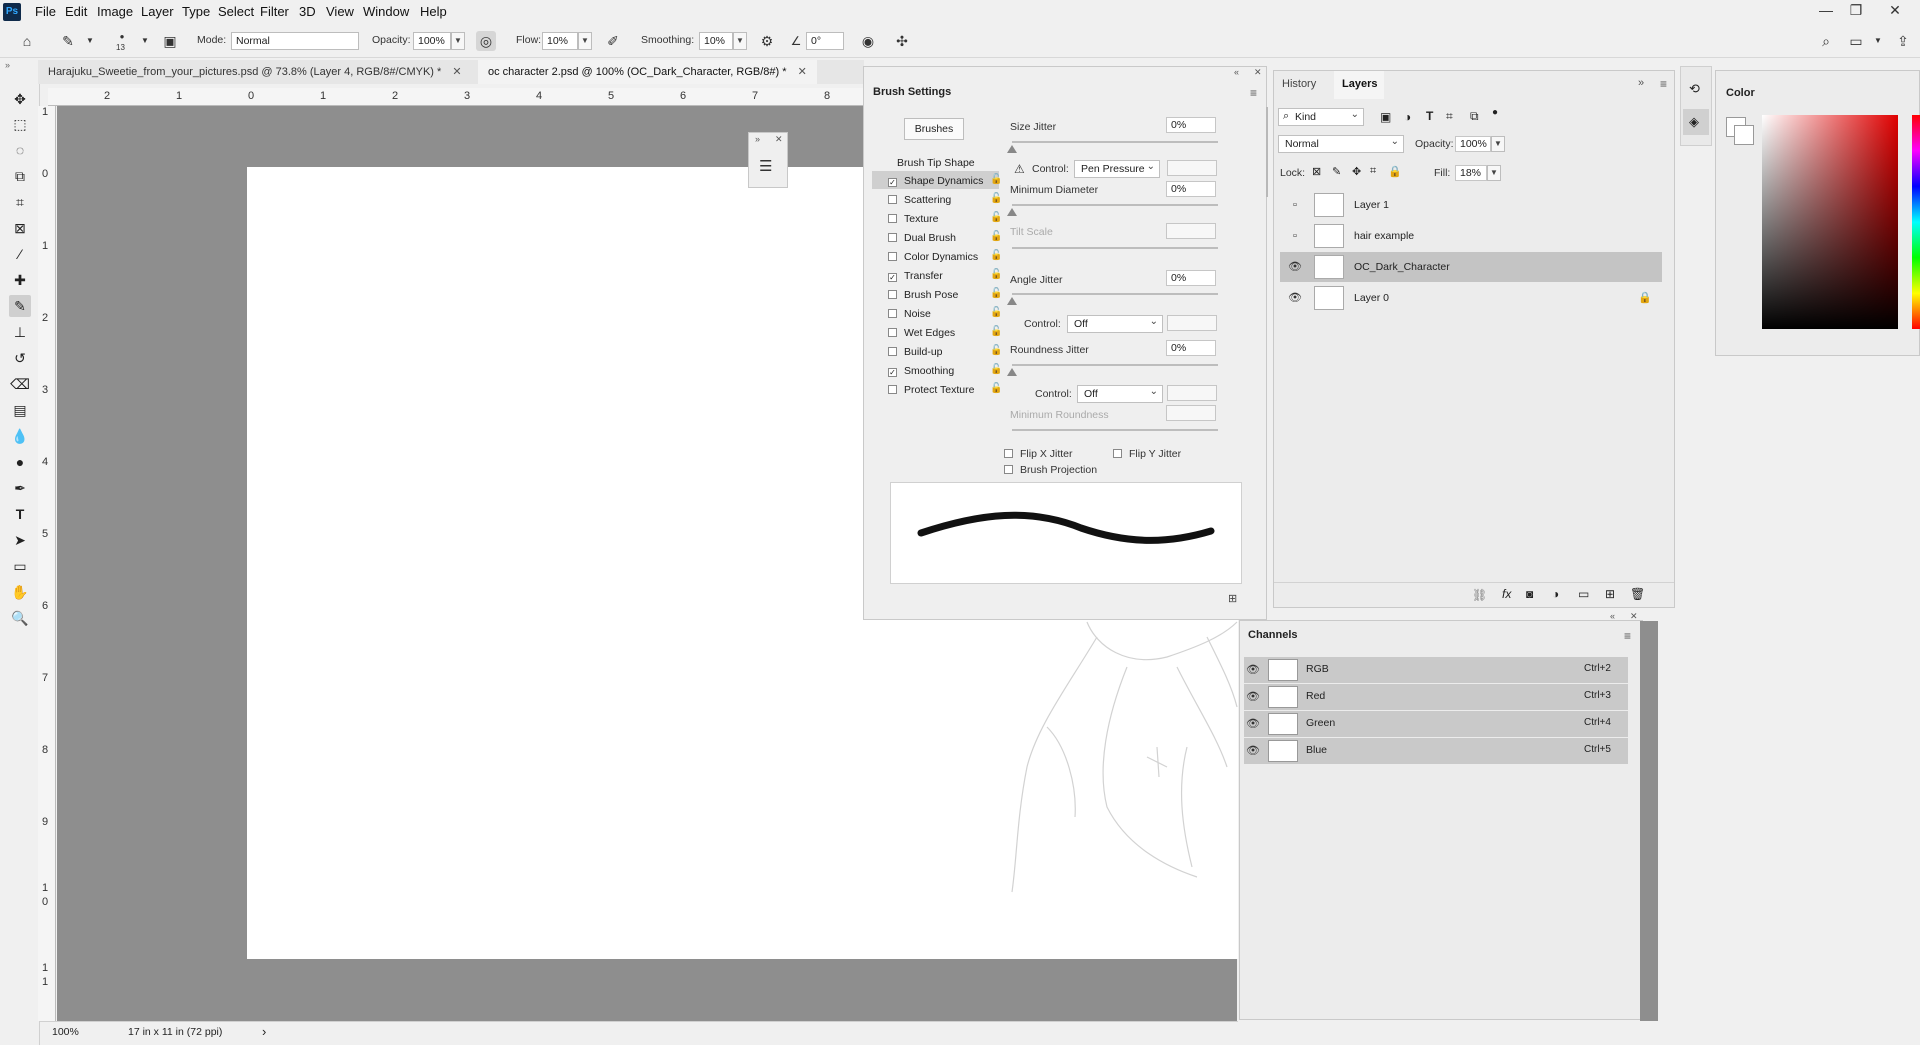 Image resolution: width=1920 pixels, height=1045 pixels. What do you see at coordinates (913, 219) in the screenshot?
I see `texture-item: Texture` at bounding box center [913, 219].